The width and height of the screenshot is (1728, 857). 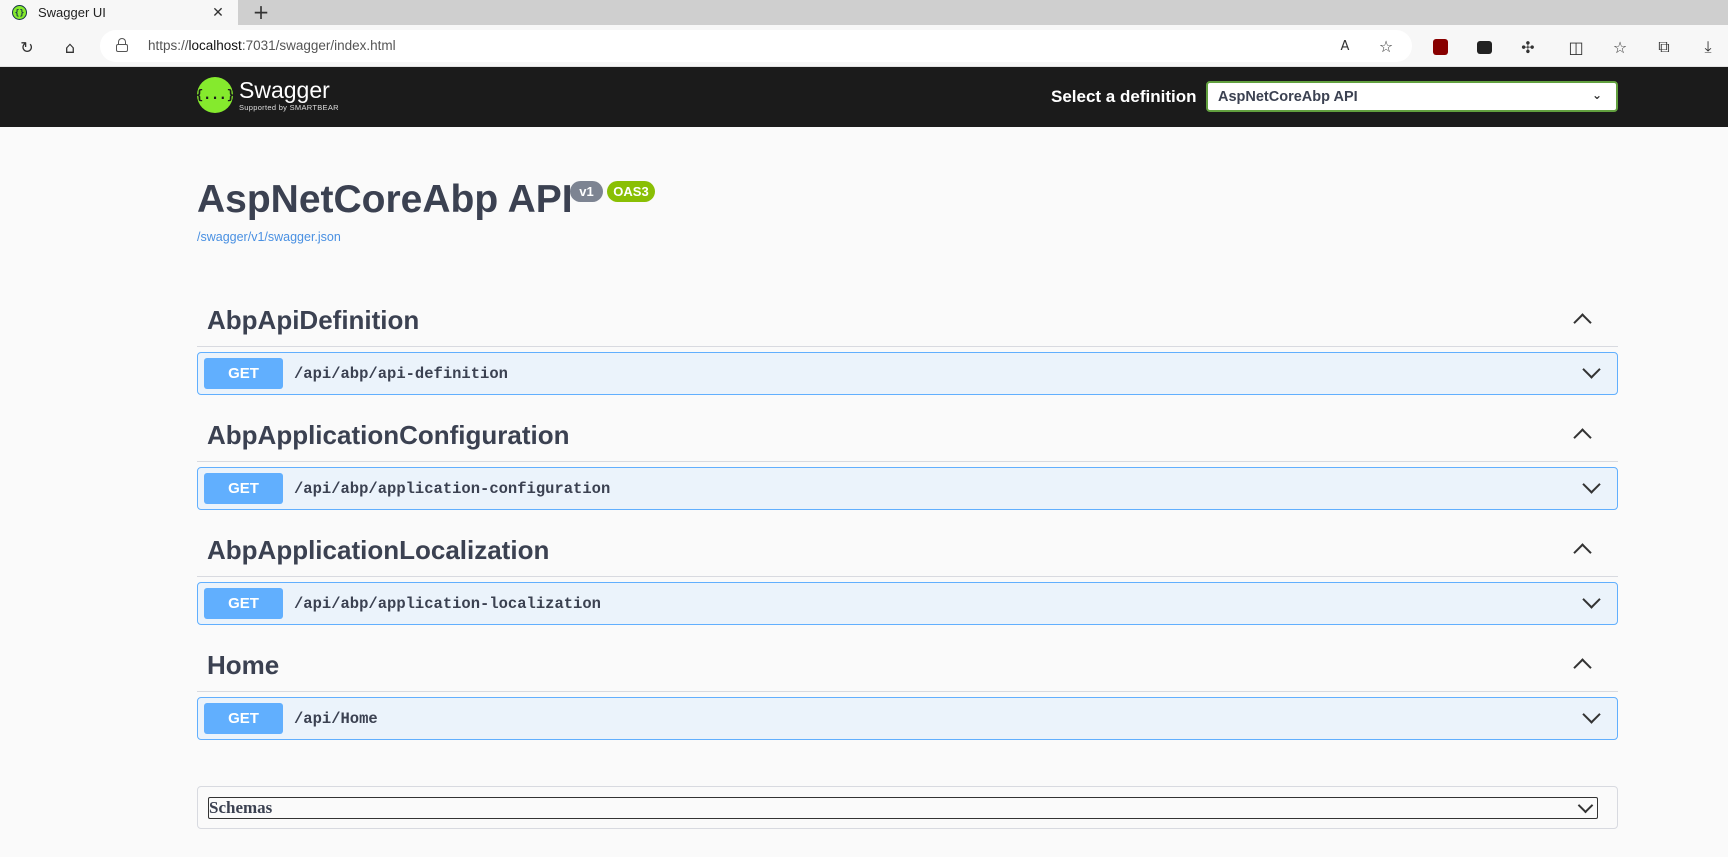 What do you see at coordinates (241, 807) in the screenshot?
I see `schemas-label: Schemas` at bounding box center [241, 807].